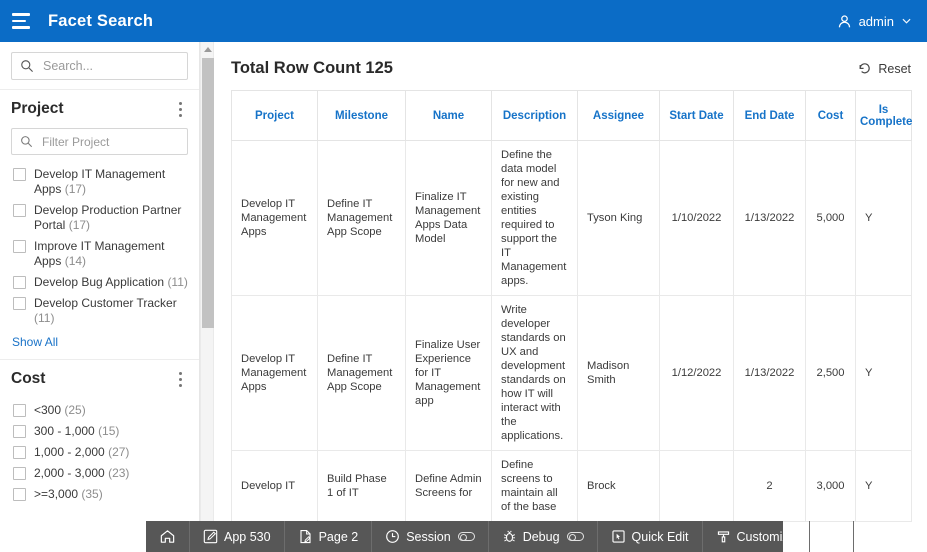 The width and height of the screenshot is (927, 552). I want to click on facet-item: 2,000 - 3,000 (23), so click(99, 473).